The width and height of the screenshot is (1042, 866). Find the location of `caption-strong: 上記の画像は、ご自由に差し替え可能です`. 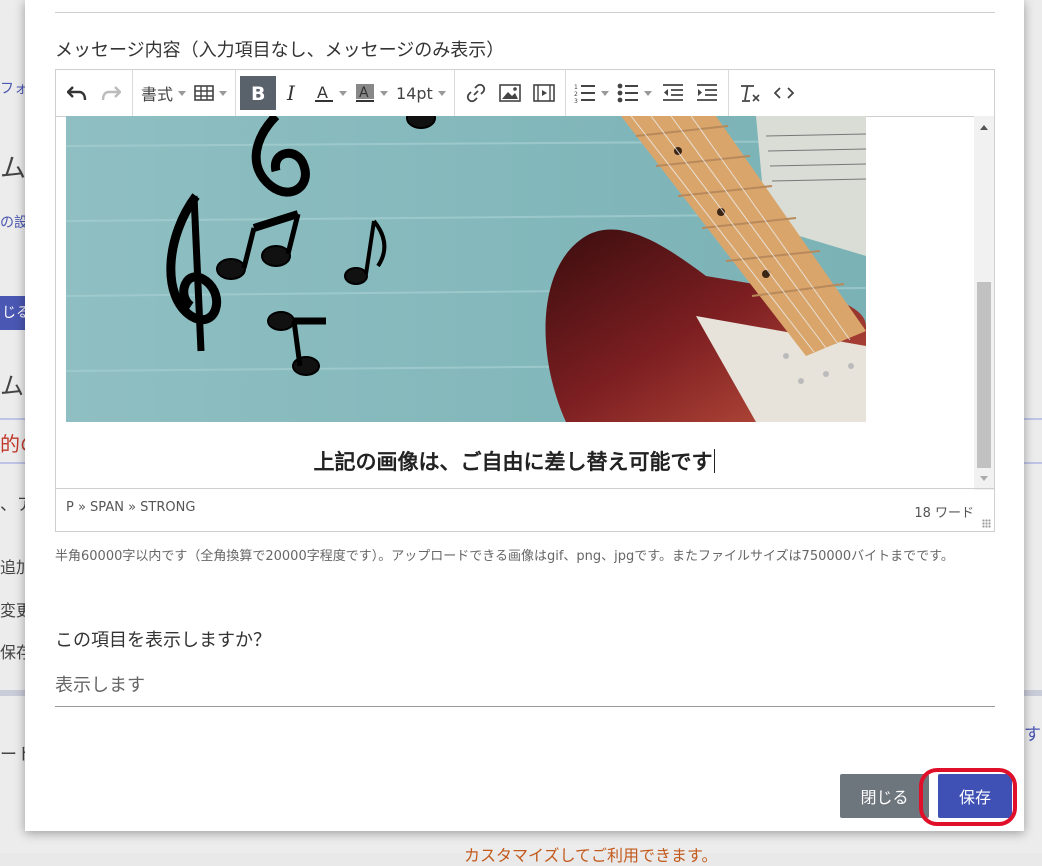

caption-strong: 上記の画像は、ご自由に差し替え可能です is located at coordinates (513, 462).